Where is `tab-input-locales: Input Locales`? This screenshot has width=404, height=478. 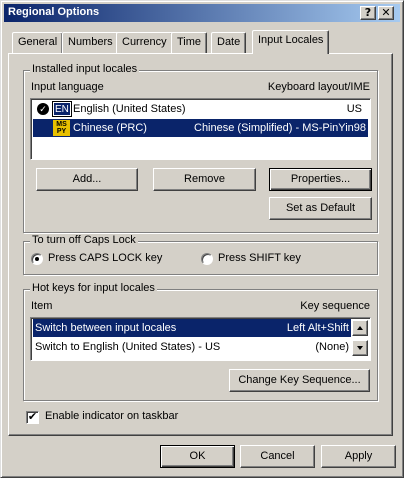 tab-input-locales: Input Locales is located at coordinates (291, 42).